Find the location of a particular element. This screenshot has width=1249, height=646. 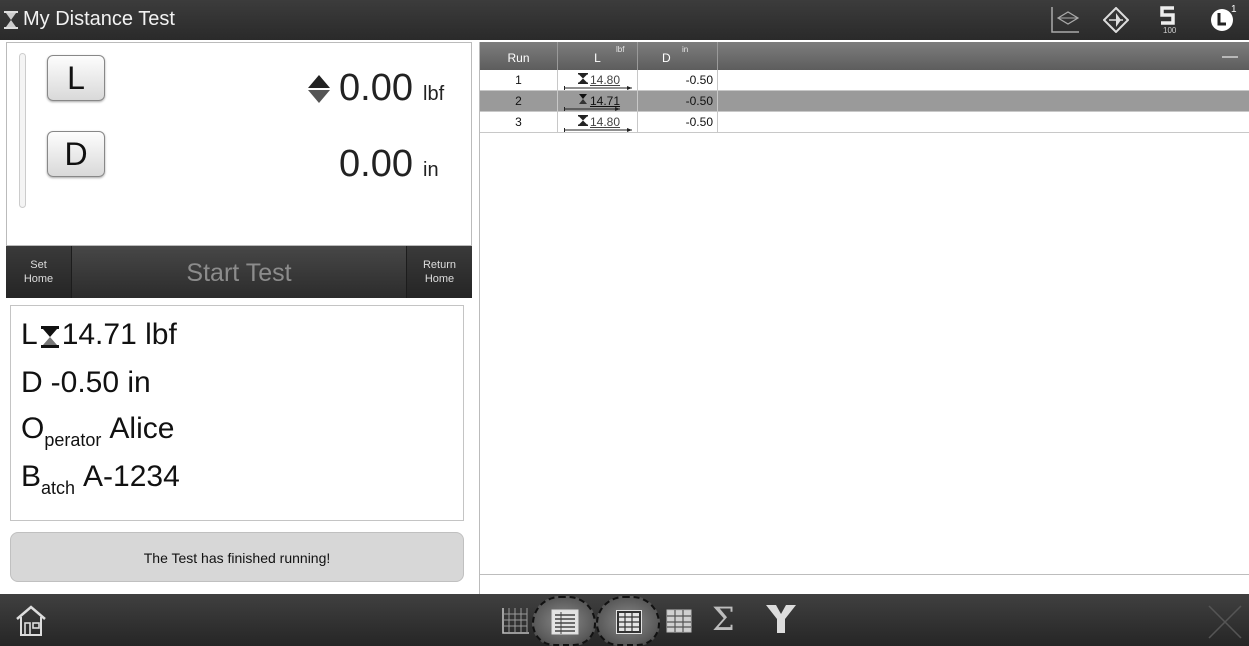

set-home-button: Set Home is located at coordinates (39, 272).